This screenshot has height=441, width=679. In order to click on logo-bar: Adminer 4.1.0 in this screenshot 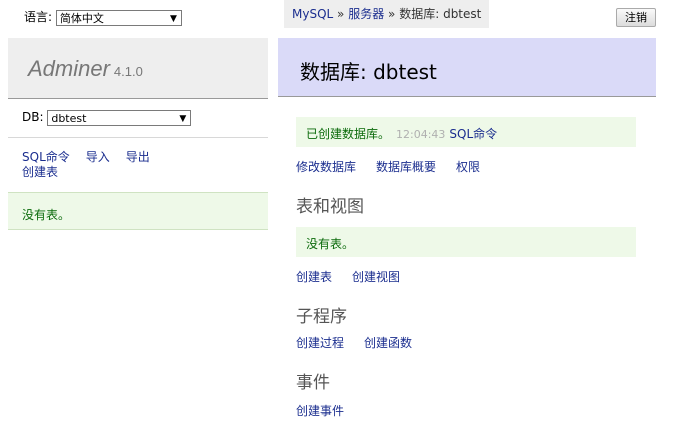, I will do `click(138, 68)`.